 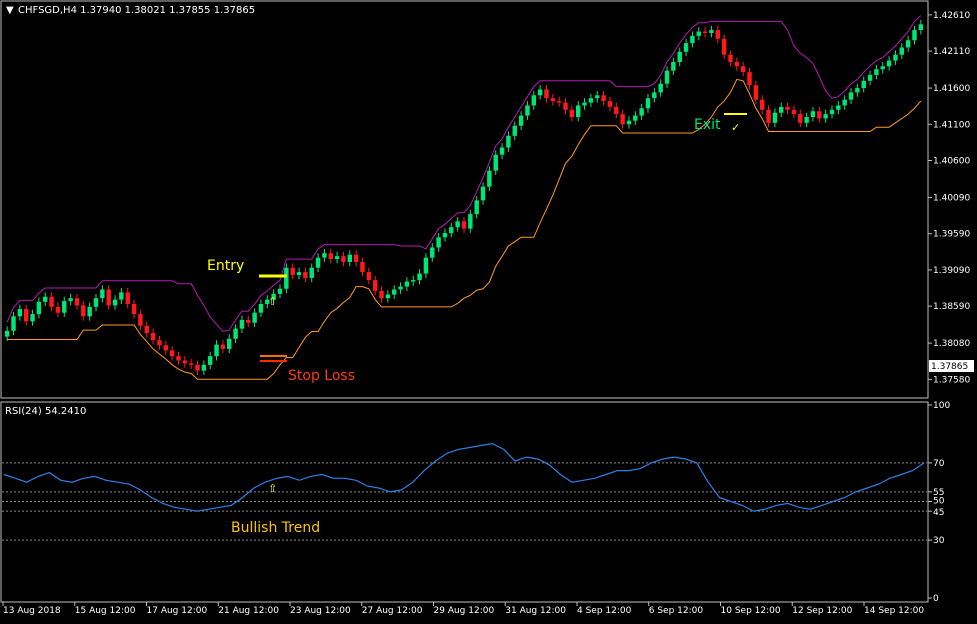 What do you see at coordinates (938, 513) in the screenshot?
I see `rsi-tick-label: 45` at bounding box center [938, 513].